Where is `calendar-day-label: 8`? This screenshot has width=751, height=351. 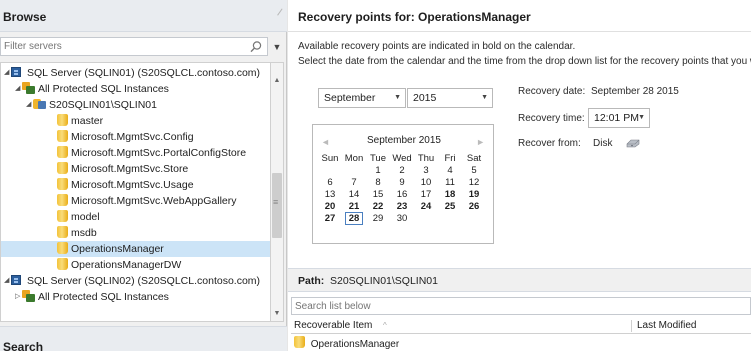 calendar-day-label: 8 is located at coordinates (378, 182).